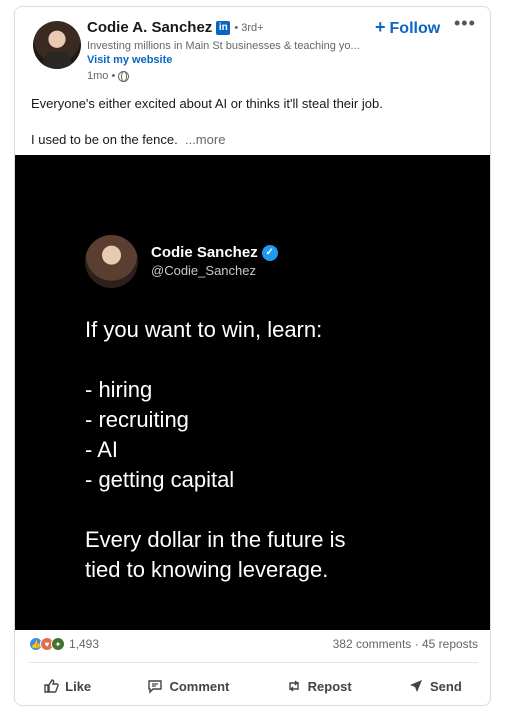  What do you see at coordinates (205, 139) in the screenshot?
I see `see-more-link: ...more` at bounding box center [205, 139].